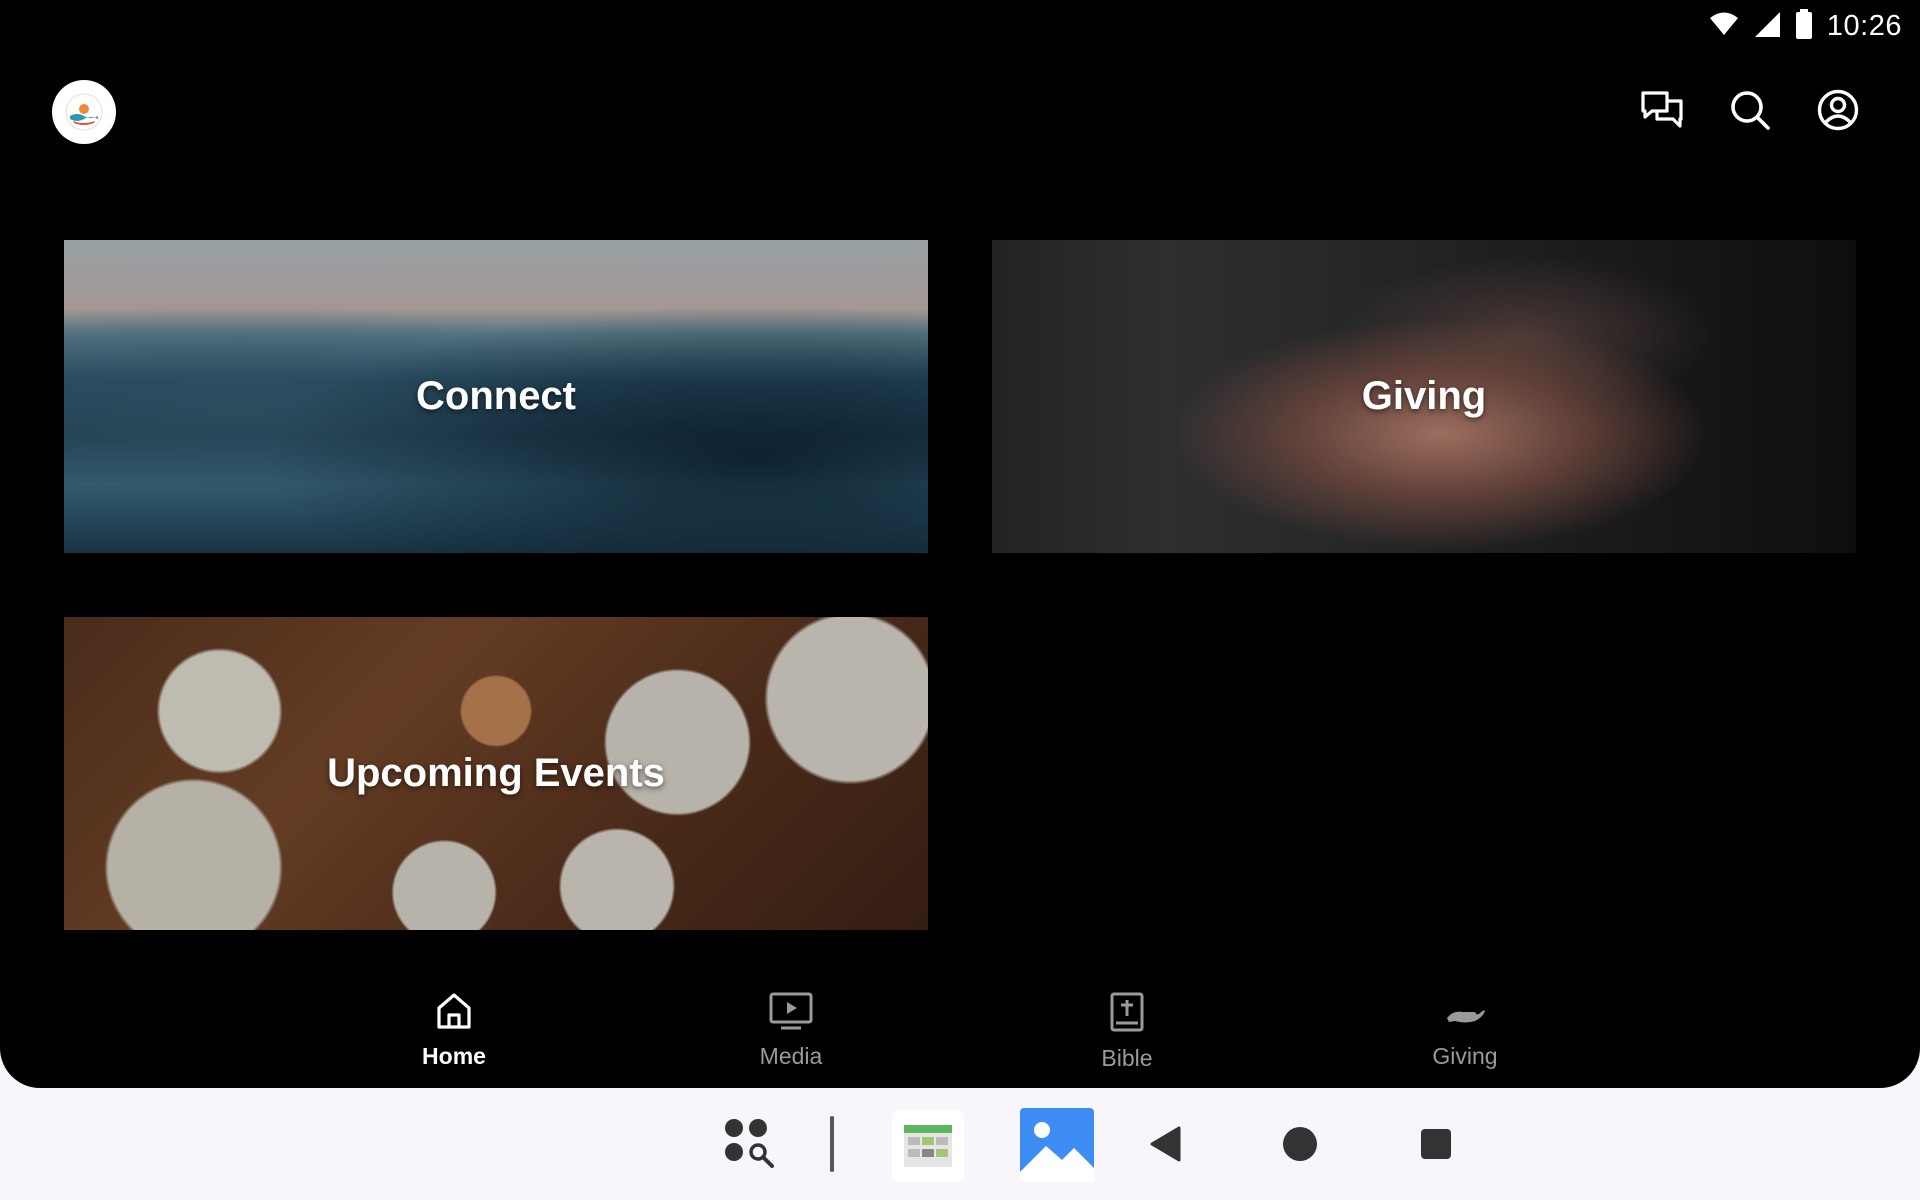 Image resolution: width=1920 pixels, height=1200 pixels. What do you see at coordinates (1436, 1144) in the screenshot?
I see `recents-square-icon` at bounding box center [1436, 1144].